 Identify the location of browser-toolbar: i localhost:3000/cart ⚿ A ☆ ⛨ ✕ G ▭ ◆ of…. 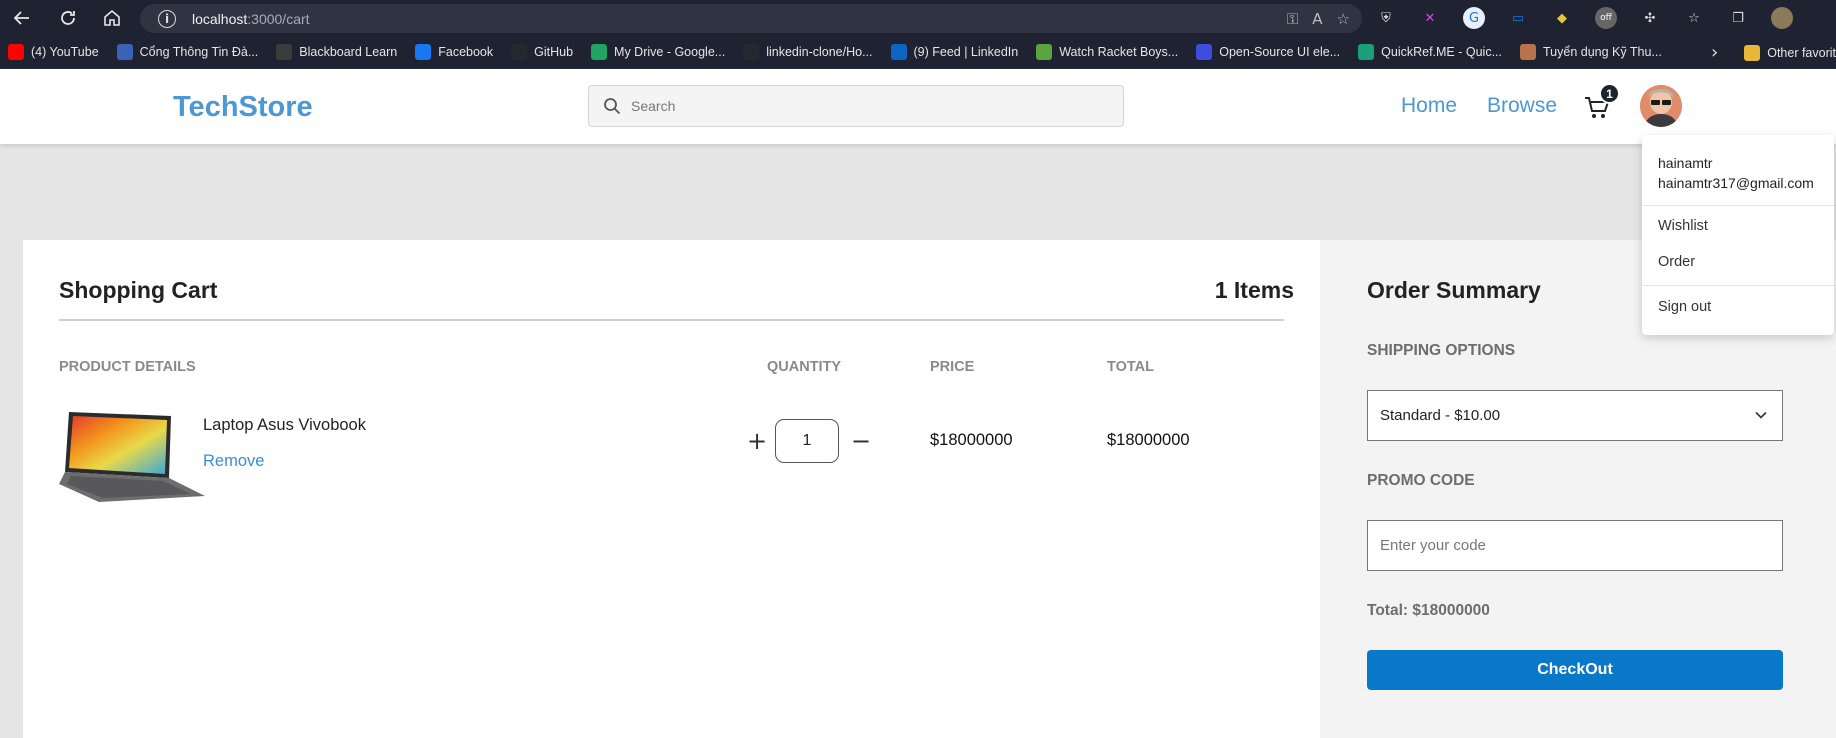
(918, 18).